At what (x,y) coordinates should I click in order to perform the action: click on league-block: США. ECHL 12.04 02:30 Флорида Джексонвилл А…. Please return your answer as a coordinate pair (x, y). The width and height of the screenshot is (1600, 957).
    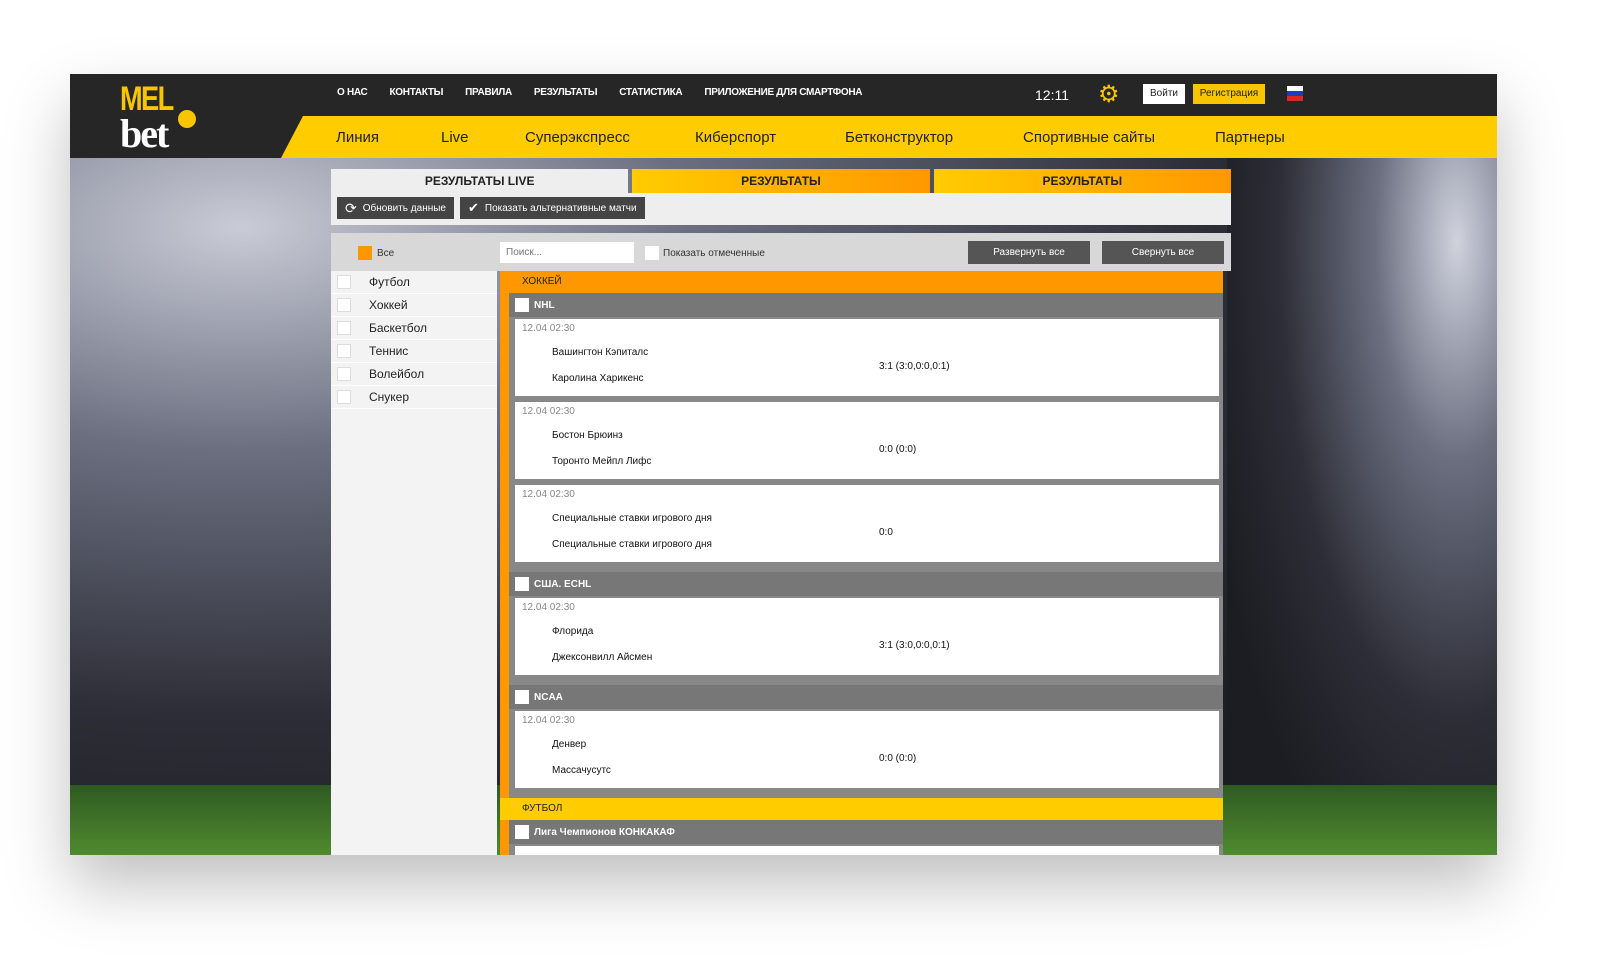
    Looking at the image, I should click on (866, 628).